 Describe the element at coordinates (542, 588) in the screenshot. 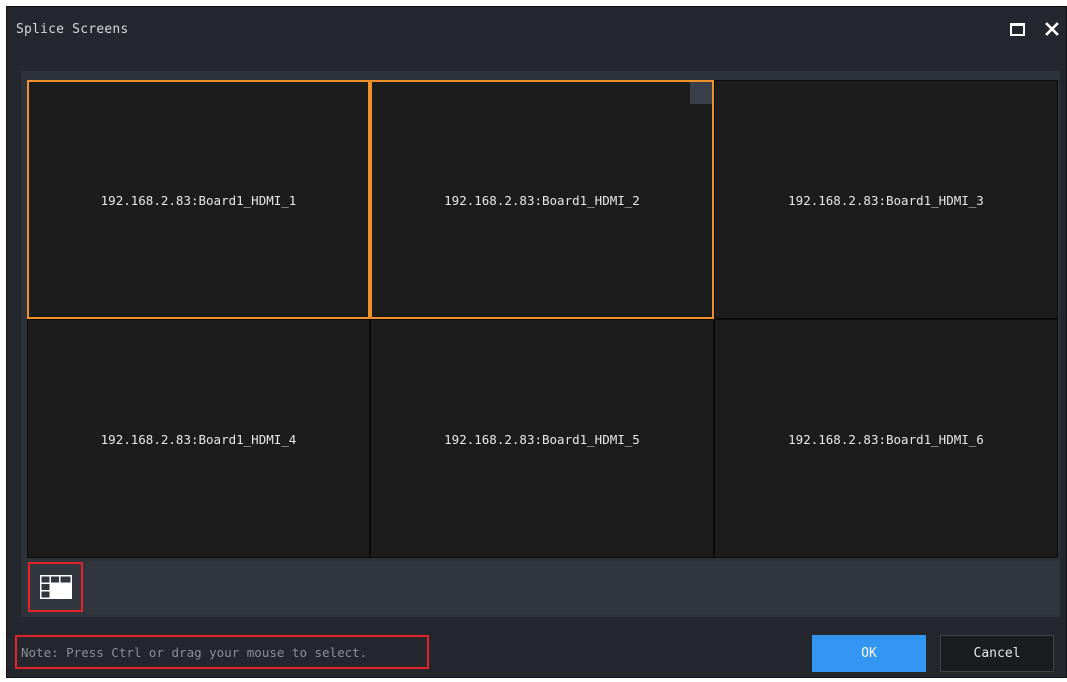

I see `splice-toolbar` at that location.